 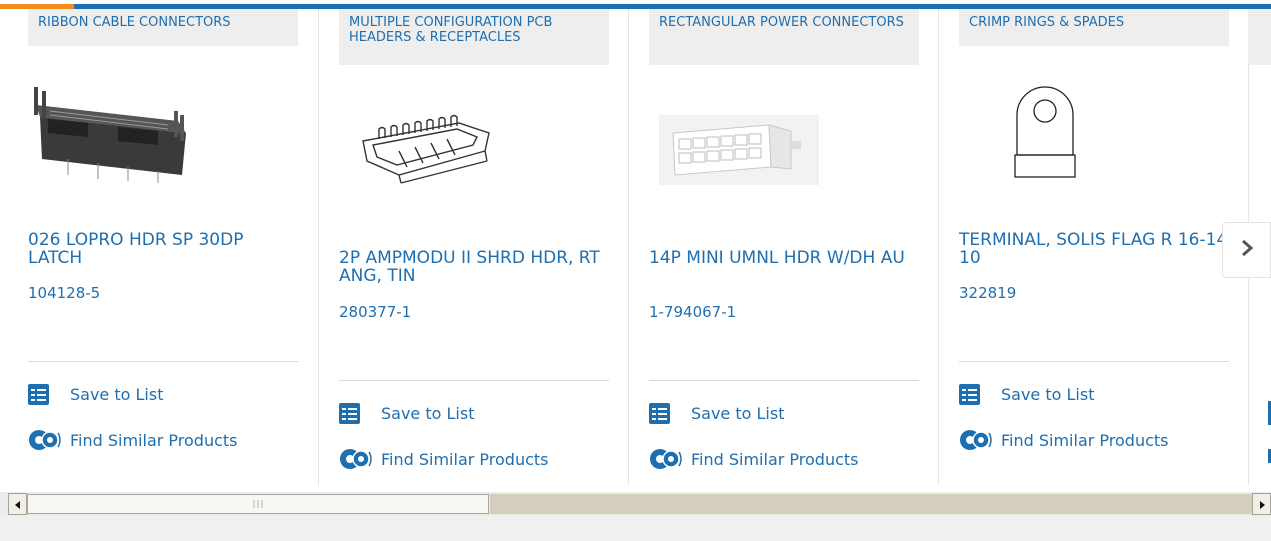 I want to click on scroll-left-arrow-icon, so click(x=18, y=504).